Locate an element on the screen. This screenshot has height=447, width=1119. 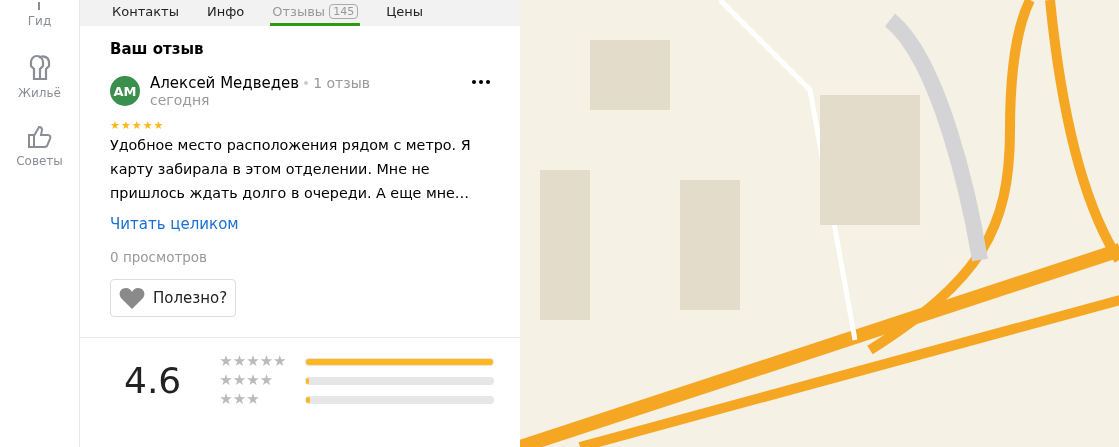
tab: Цены is located at coordinates (404, 15).